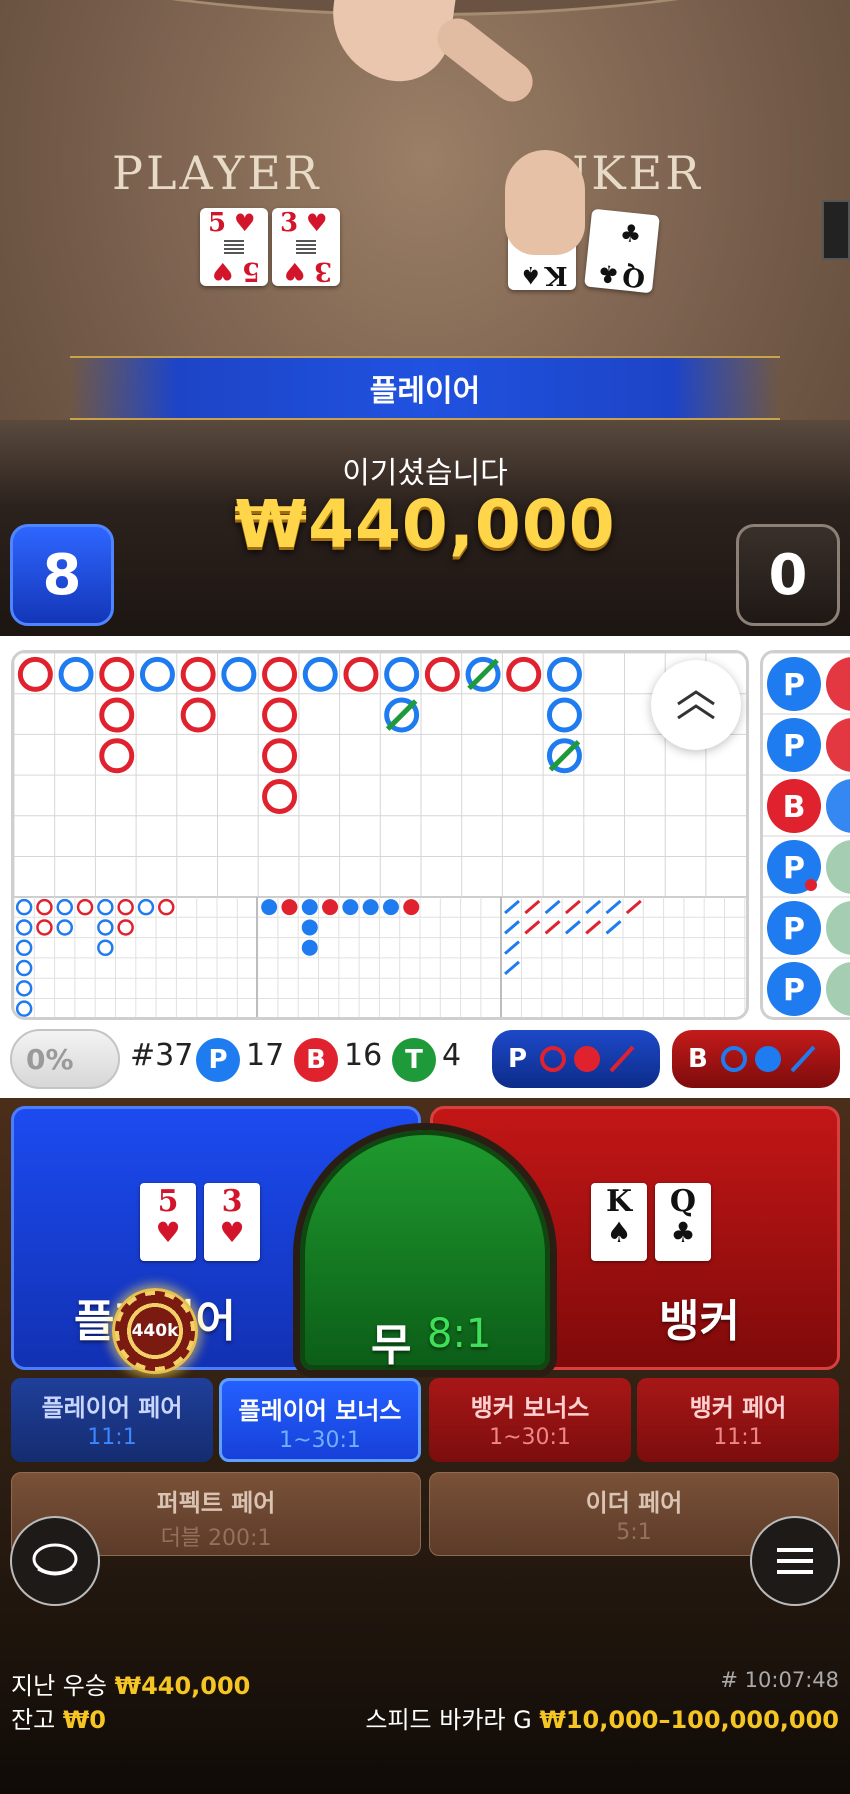 The width and height of the screenshot is (850, 1794). I want to click on last-win-label: 지난 우승, so click(59, 1686).